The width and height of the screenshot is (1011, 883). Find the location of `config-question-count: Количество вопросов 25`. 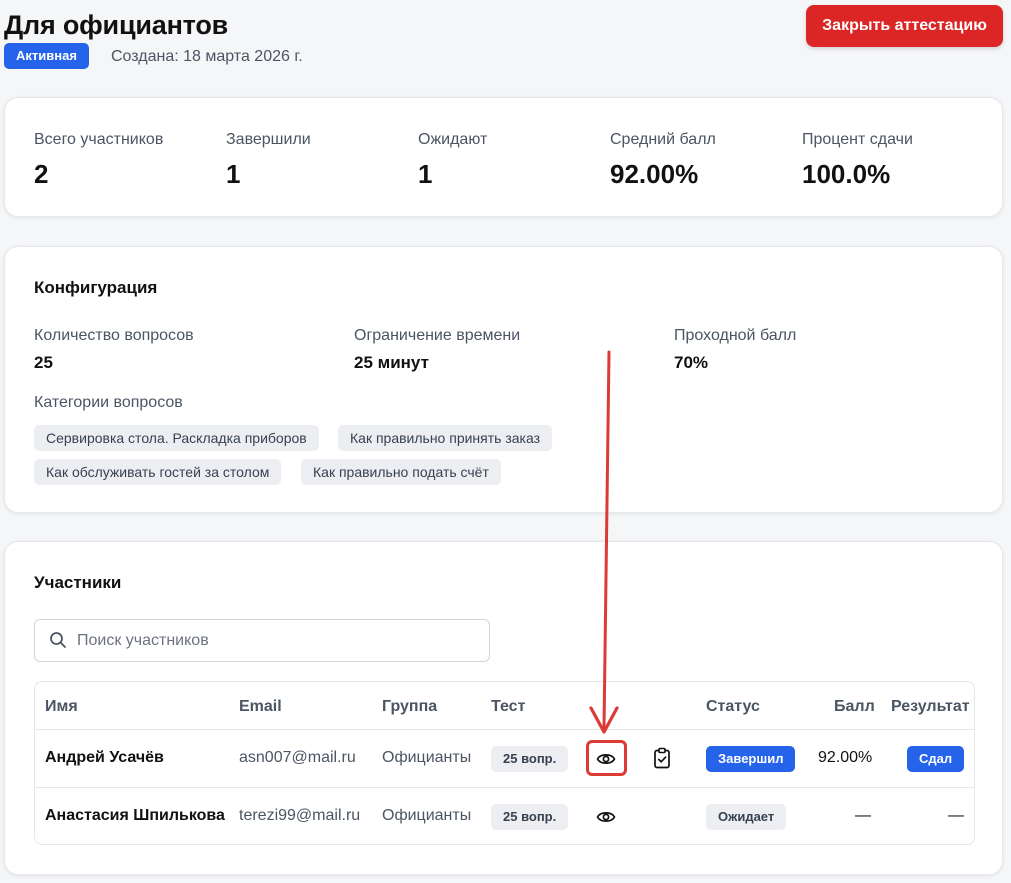

config-question-count: Количество вопросов 25 is located at coordinates (114, 350).